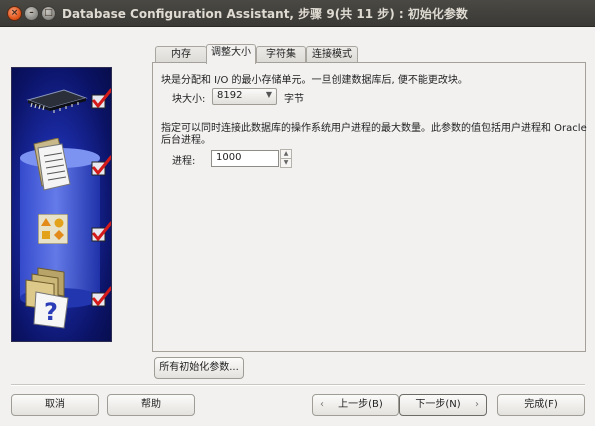 This screenshot has height=426, width=595. What do you see at coordinates (186, 140) in the screenshot?
I see `process-description-continued: 后台进程。` at bounding box center [186, 140].